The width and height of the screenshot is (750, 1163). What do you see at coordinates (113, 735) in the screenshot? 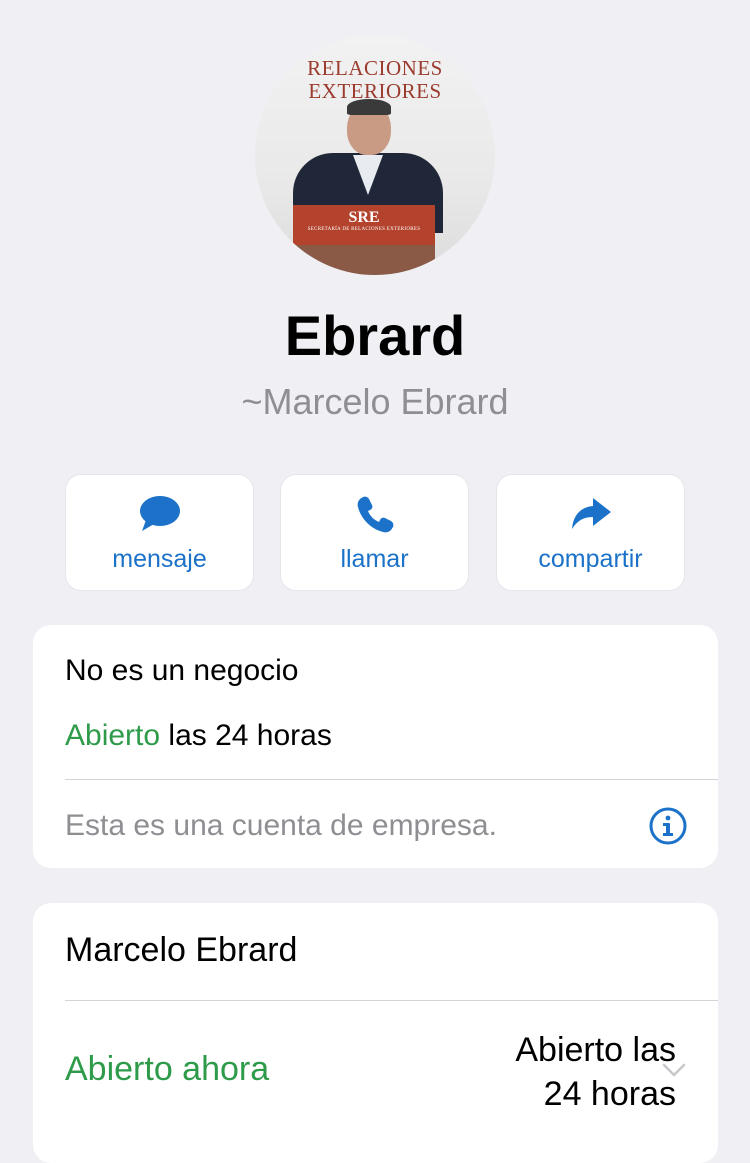
I see `business-open-status: Abierto` at bounding box center [113, 735].